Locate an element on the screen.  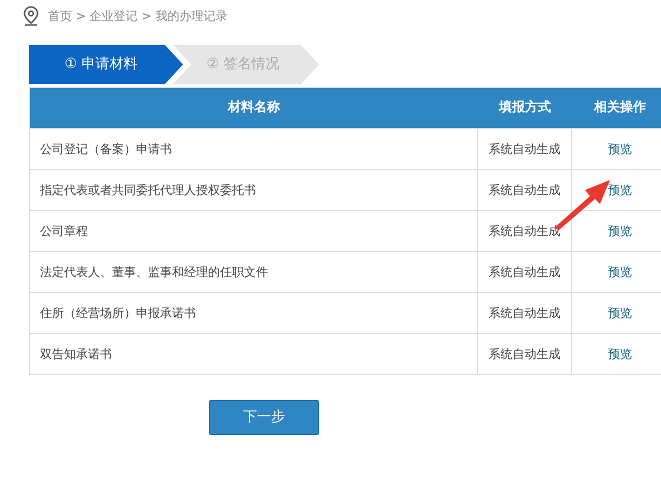
table-cell: 双告知承诺书 is located at coordinates (254, 354).